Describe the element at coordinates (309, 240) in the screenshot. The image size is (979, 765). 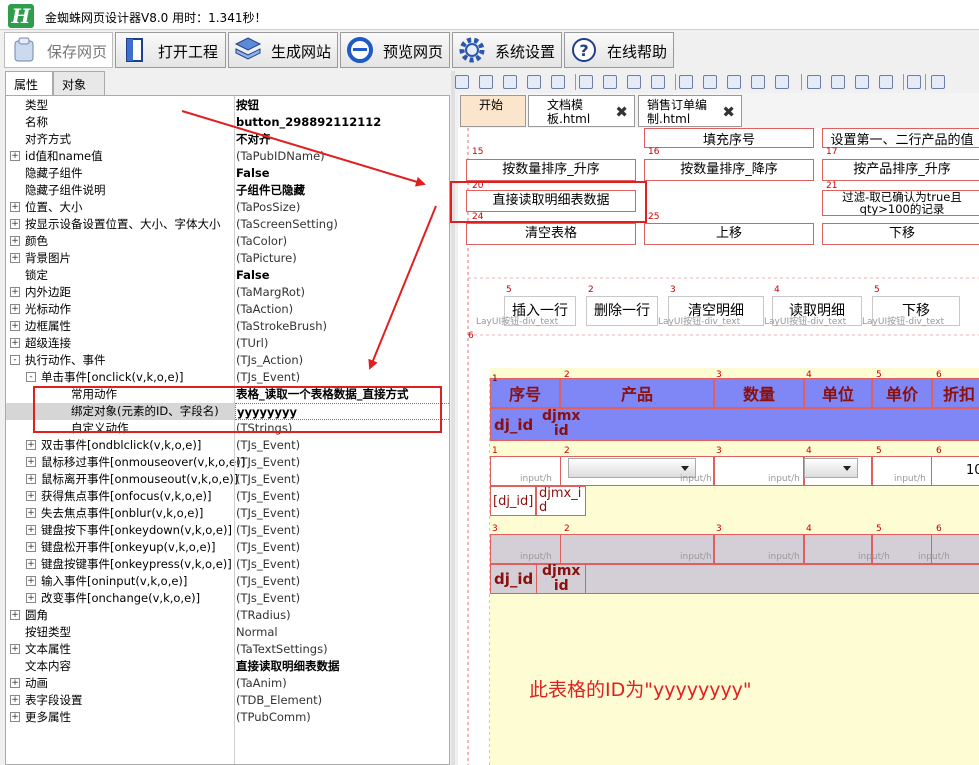
I see `annotation-arrows` at that location.